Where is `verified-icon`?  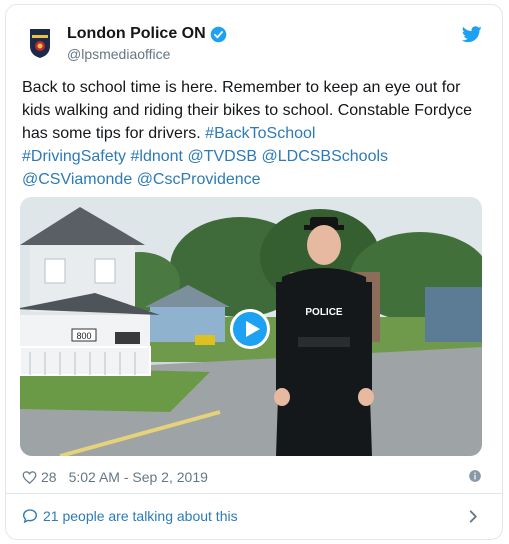
verified-icon is located at coordinates (218, 34).